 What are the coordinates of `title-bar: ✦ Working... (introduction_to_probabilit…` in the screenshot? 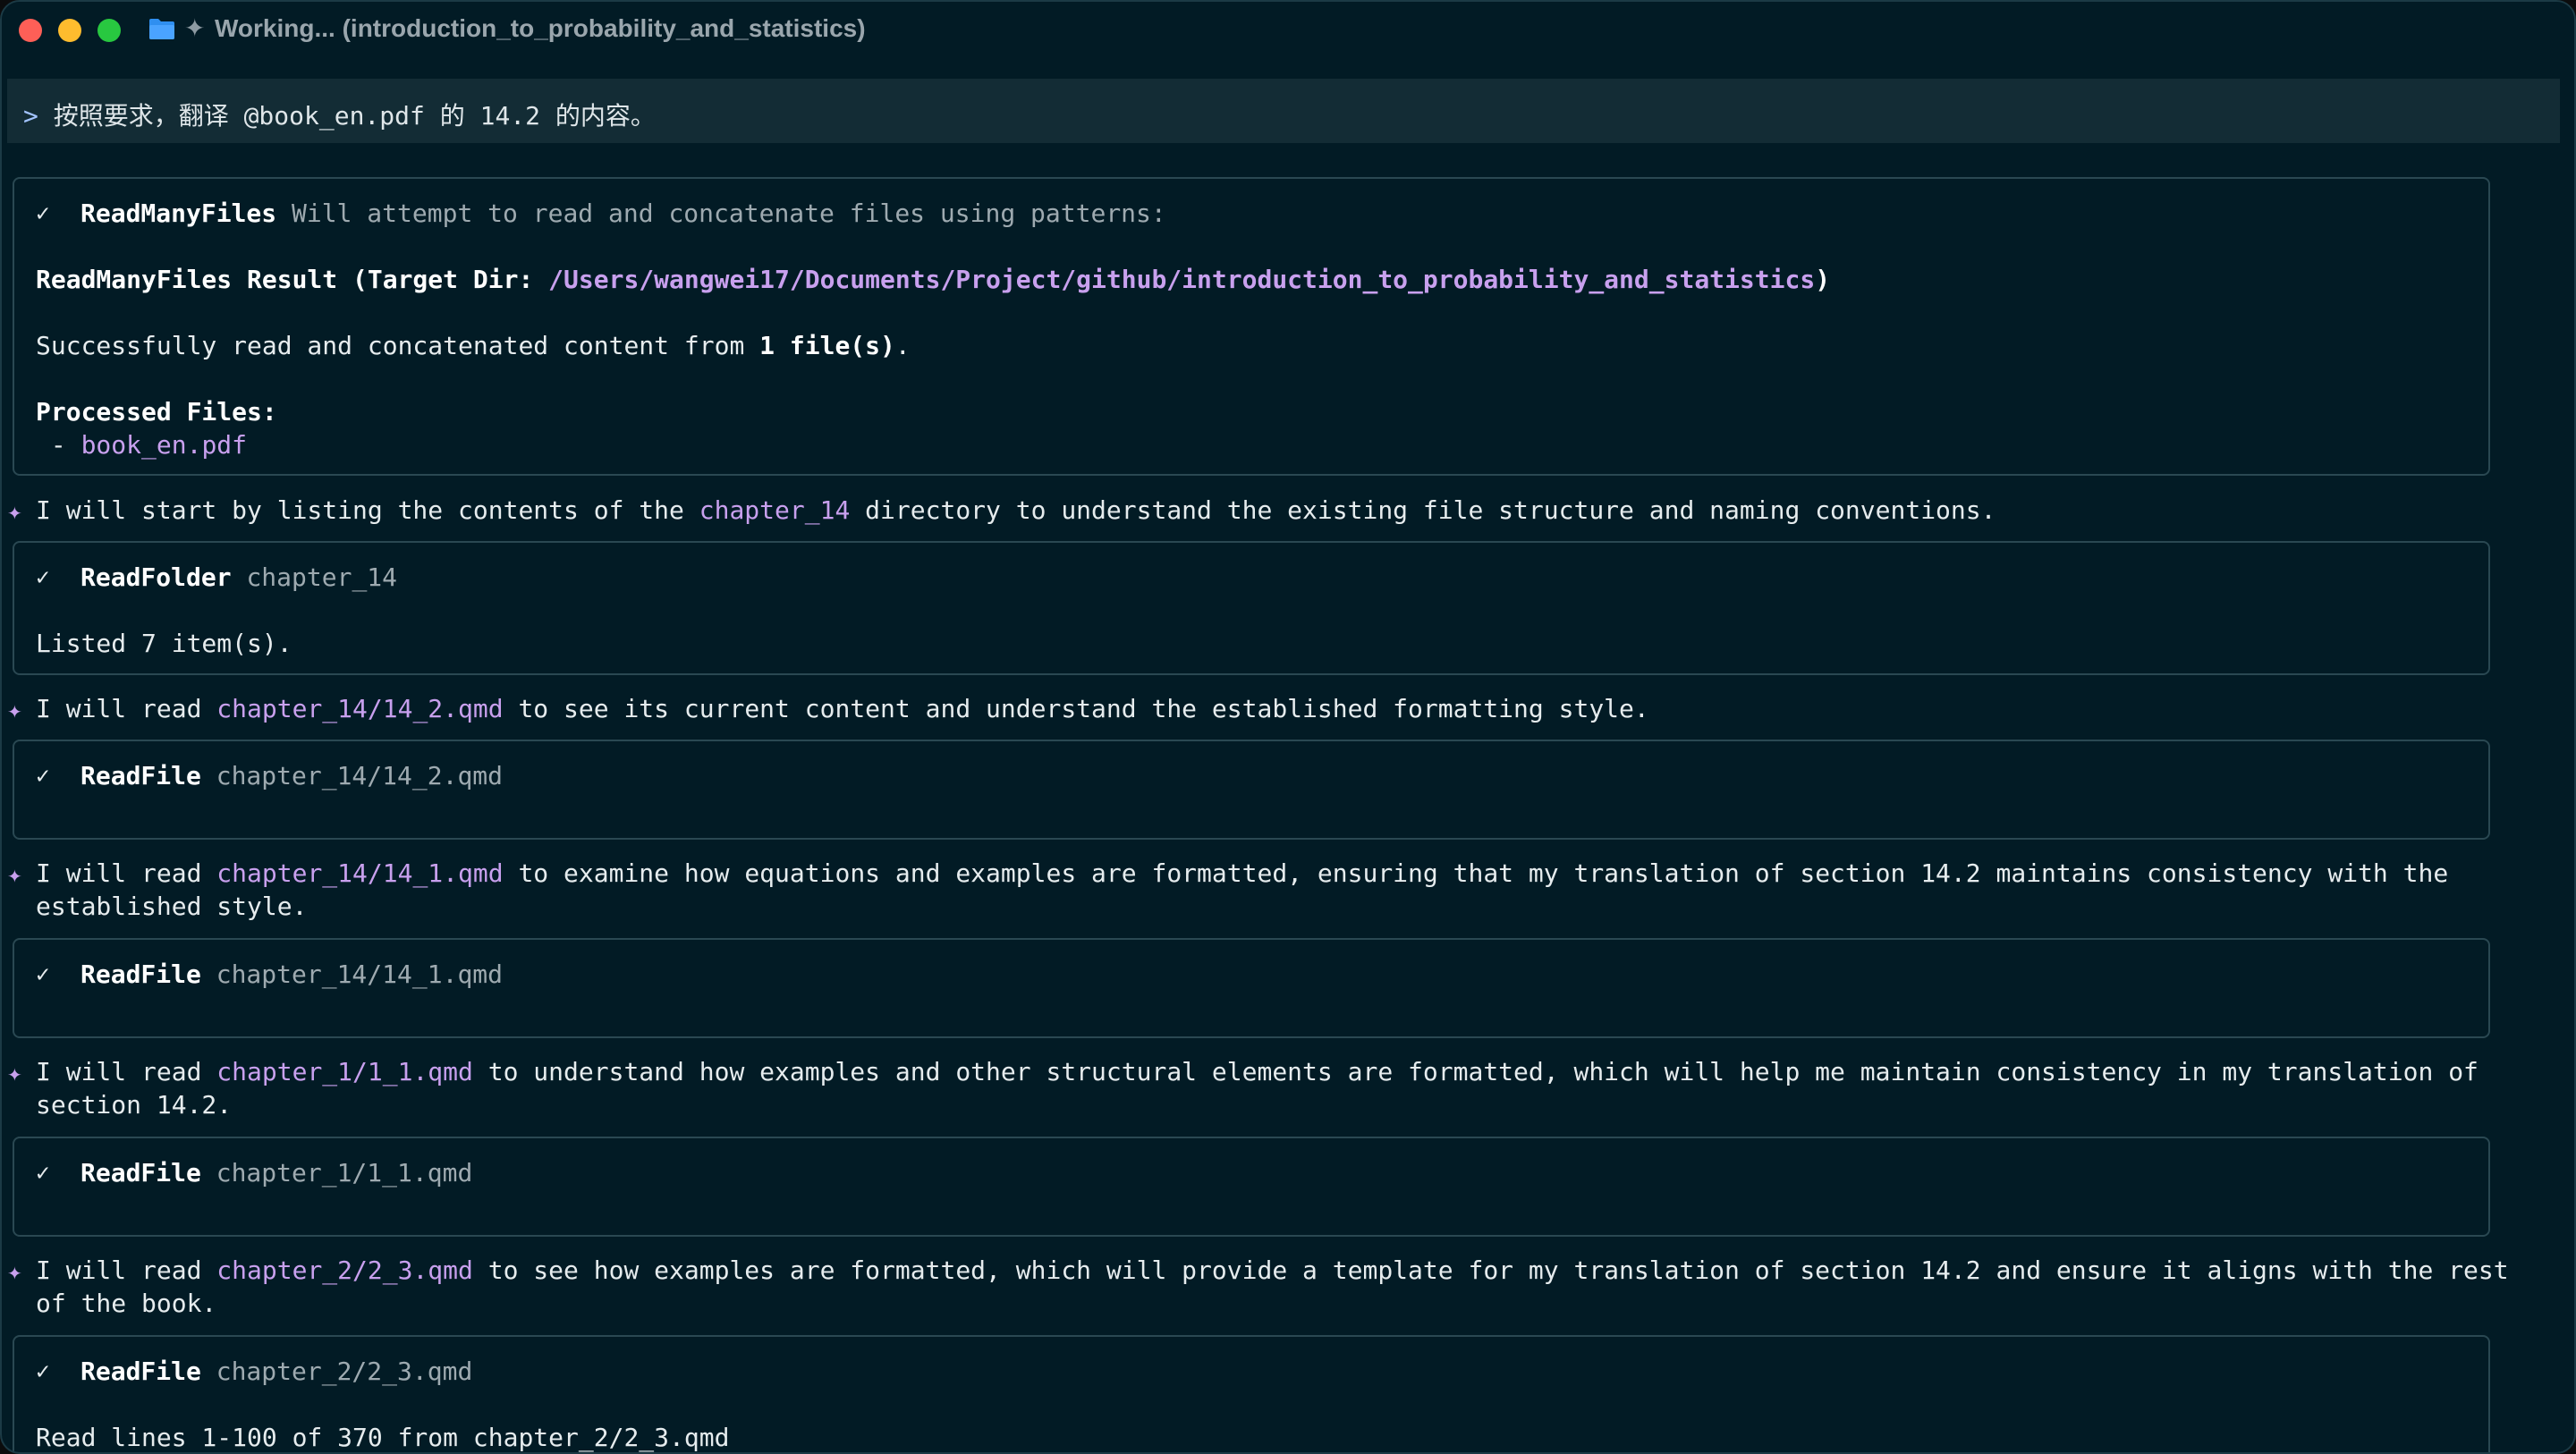 It's located at (1288, 30).